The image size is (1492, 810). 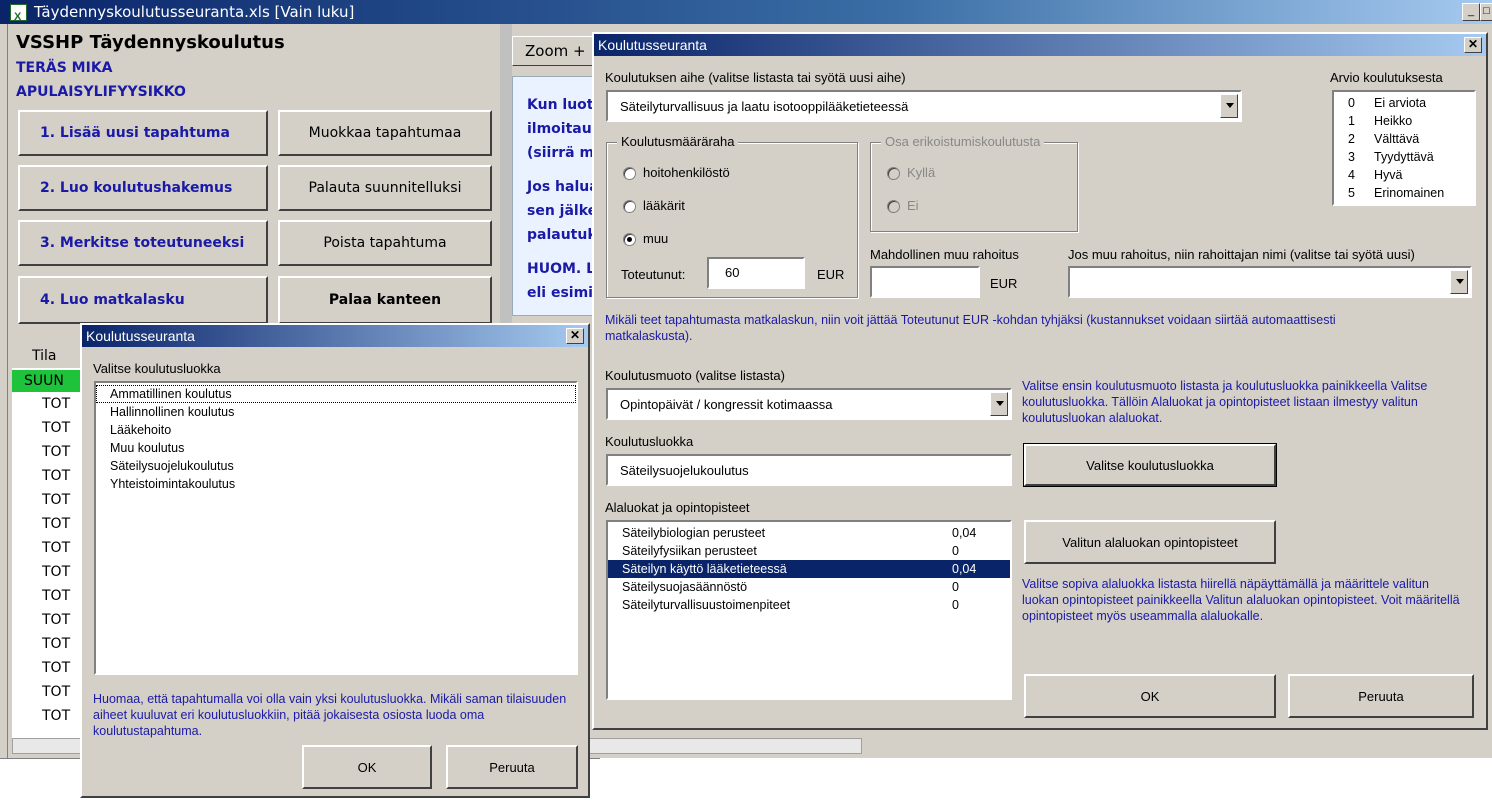 I want to click on info-line: palautuk, so click(x=562, y=235).